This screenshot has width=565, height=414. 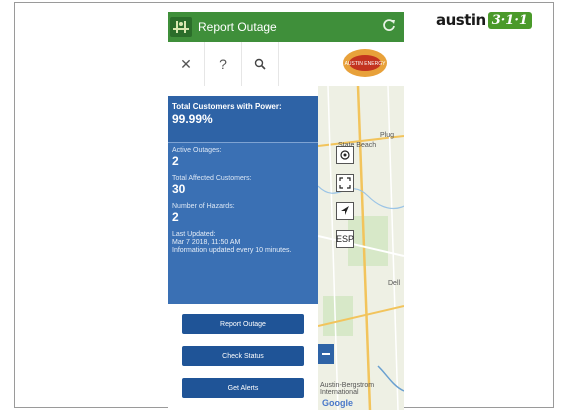 I want to click on update-frequency-note: Information updated every 10 minutes., so click(x=232, y=250).